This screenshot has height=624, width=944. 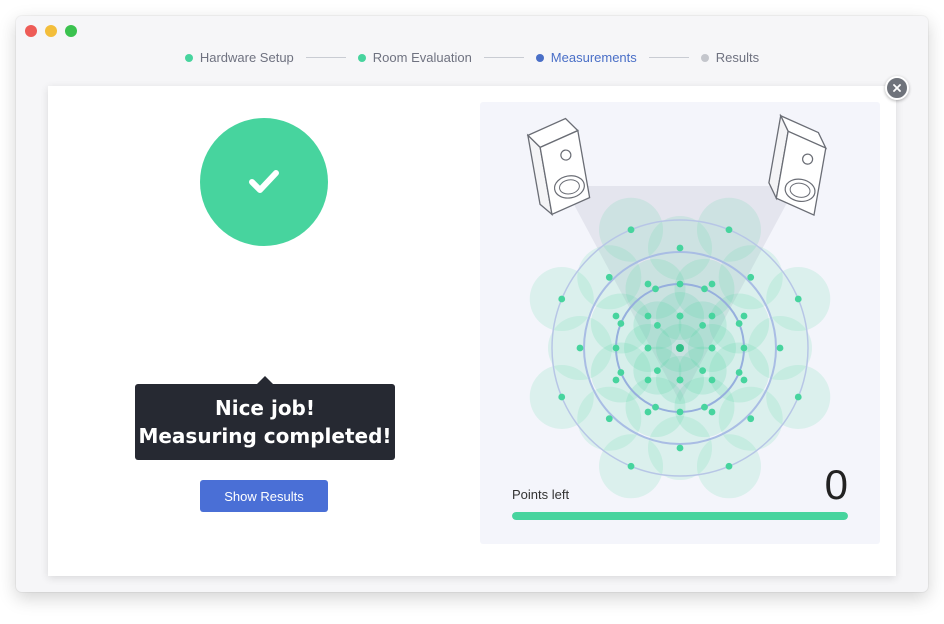 I want to click on window-maximize-button, so click(x=71, y=31).